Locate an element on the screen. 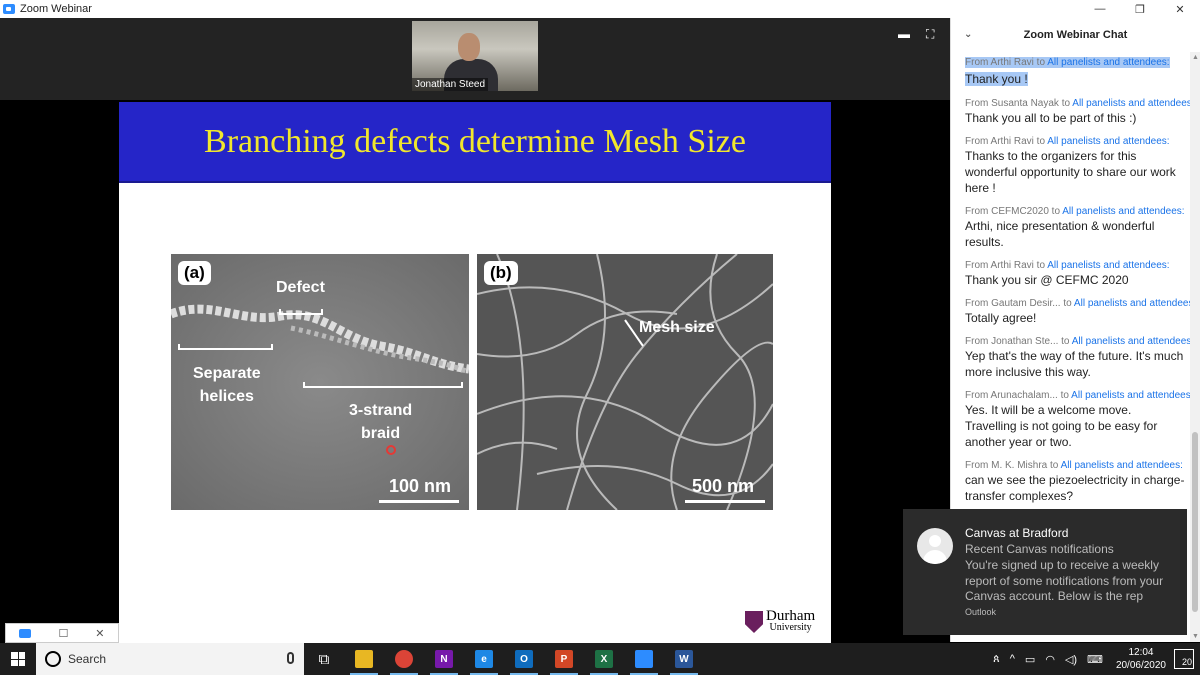 This screenshot has width=1200, height=675. keyboard-icon: ⌨ is located at coordinates (1095, 659).